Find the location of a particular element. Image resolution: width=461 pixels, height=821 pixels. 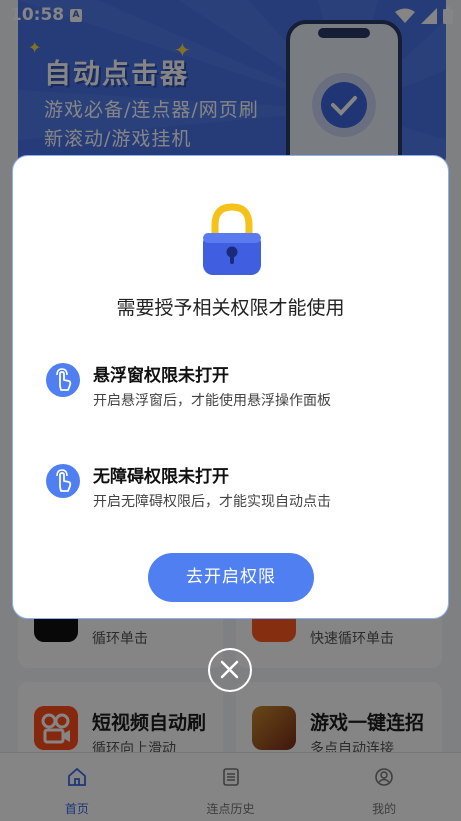

close-dialog-button is located at coordinates (230, 670).